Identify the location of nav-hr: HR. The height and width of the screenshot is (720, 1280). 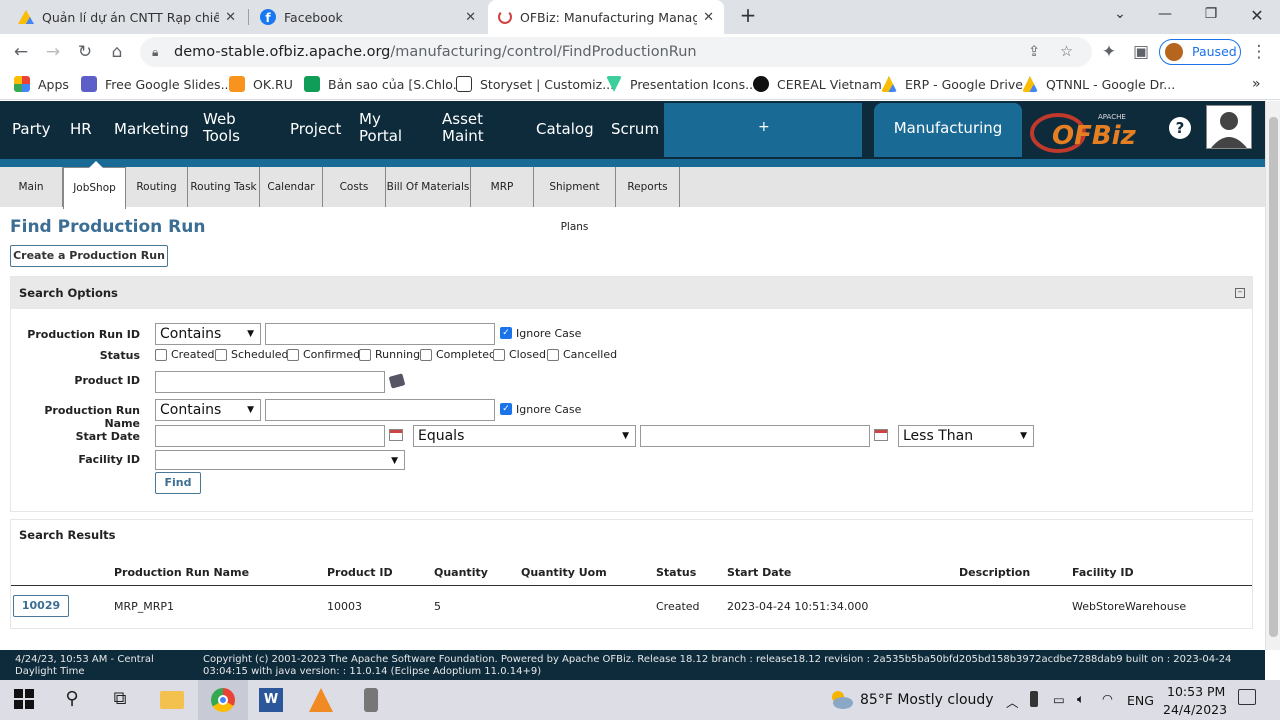
(81, 129).